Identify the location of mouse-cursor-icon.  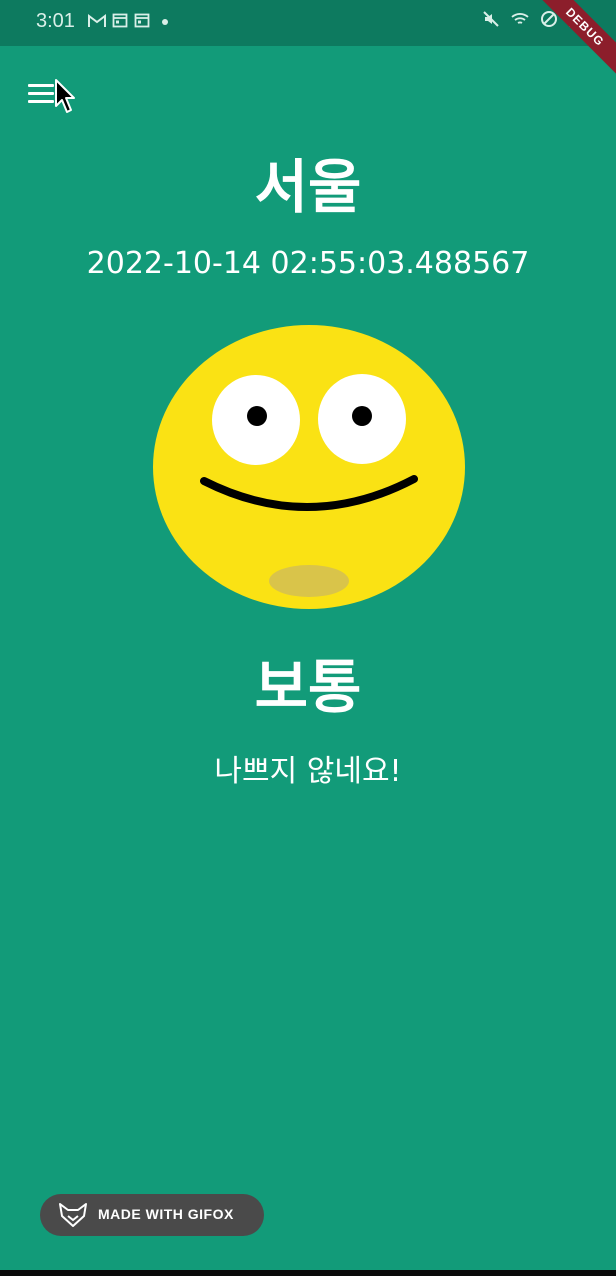
(66, 98).